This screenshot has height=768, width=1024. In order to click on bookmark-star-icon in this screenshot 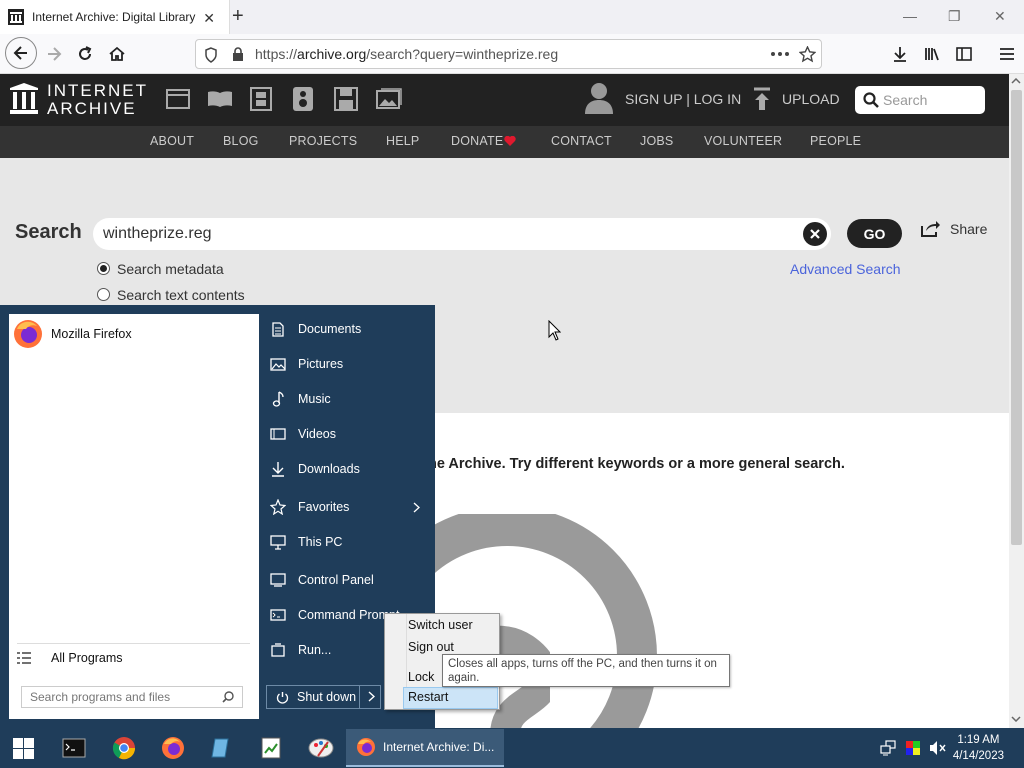, I will do `click(807, 54)`.